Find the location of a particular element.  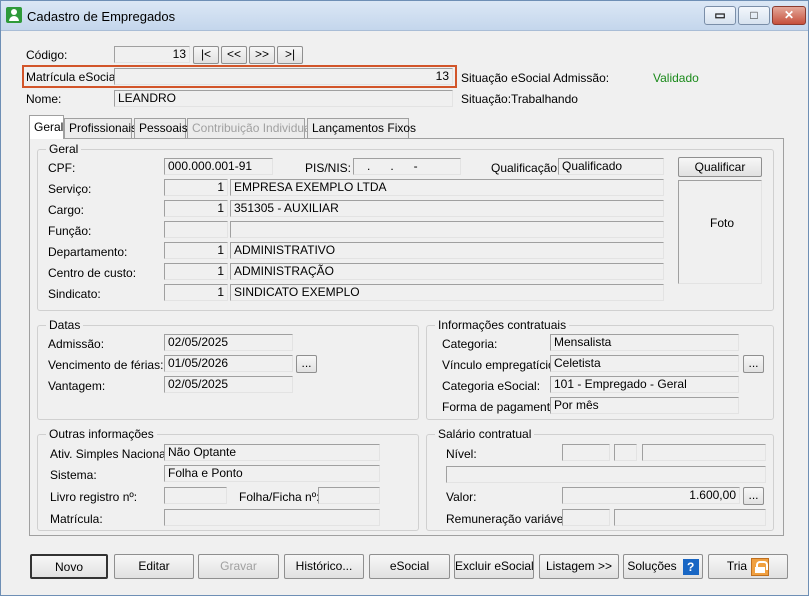

nome-field: LEANDRO is located at coordinates (283, 98).